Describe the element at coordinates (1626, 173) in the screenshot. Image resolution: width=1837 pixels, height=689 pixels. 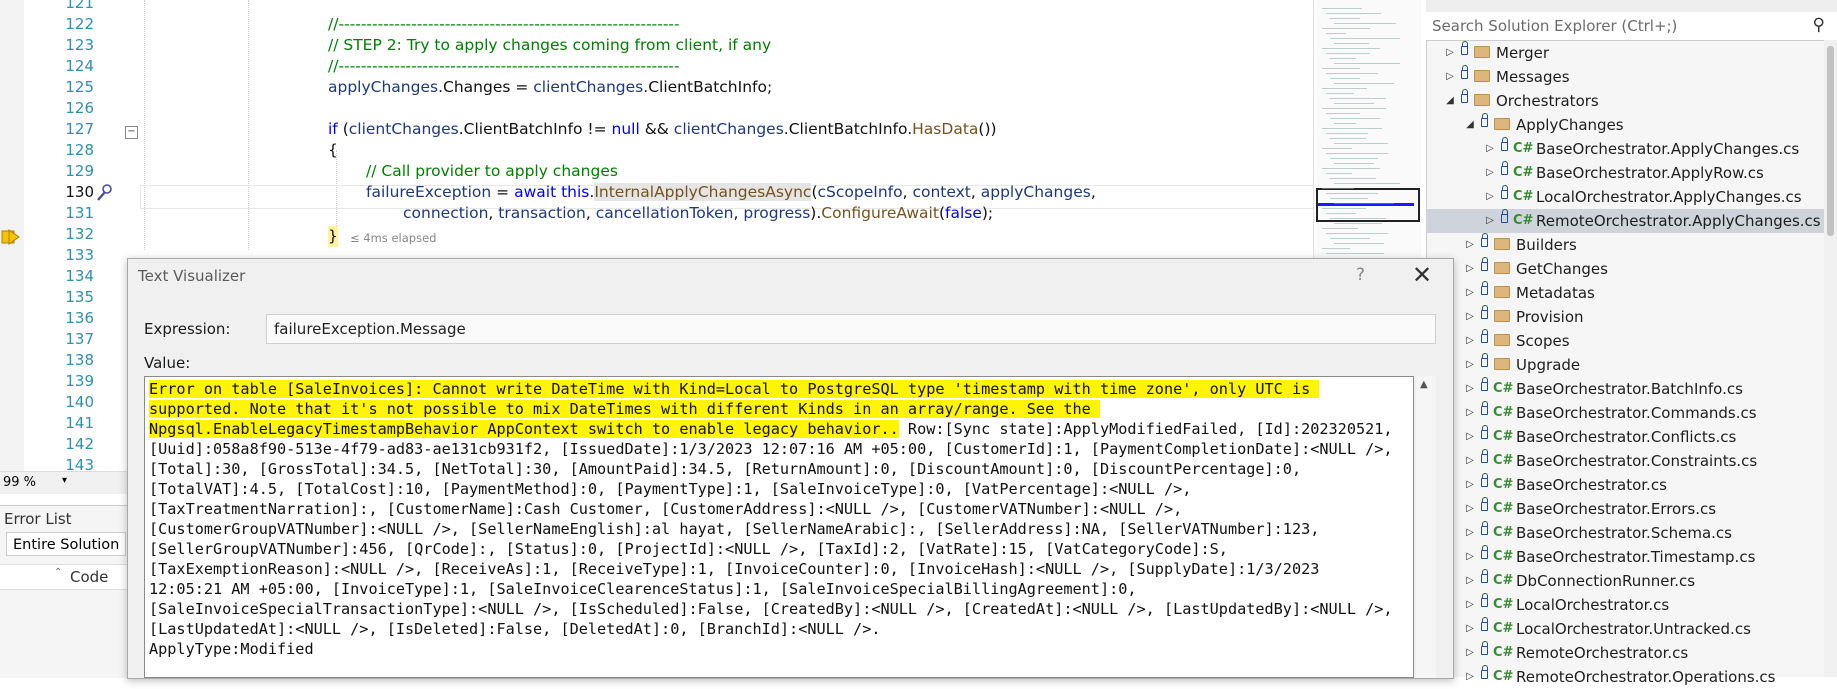
I see `tree-item: ▷ C# BaseOrchestrator.ApplyRow.cs` at that location.